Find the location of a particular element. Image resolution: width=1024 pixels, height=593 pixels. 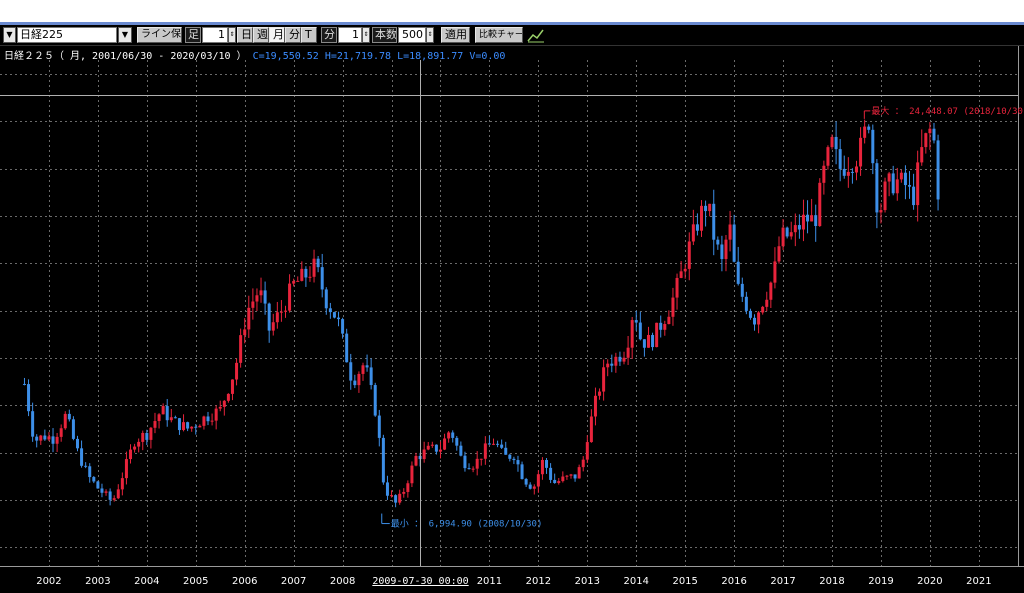

period-input: 1 is located at coordinates (215, 35).